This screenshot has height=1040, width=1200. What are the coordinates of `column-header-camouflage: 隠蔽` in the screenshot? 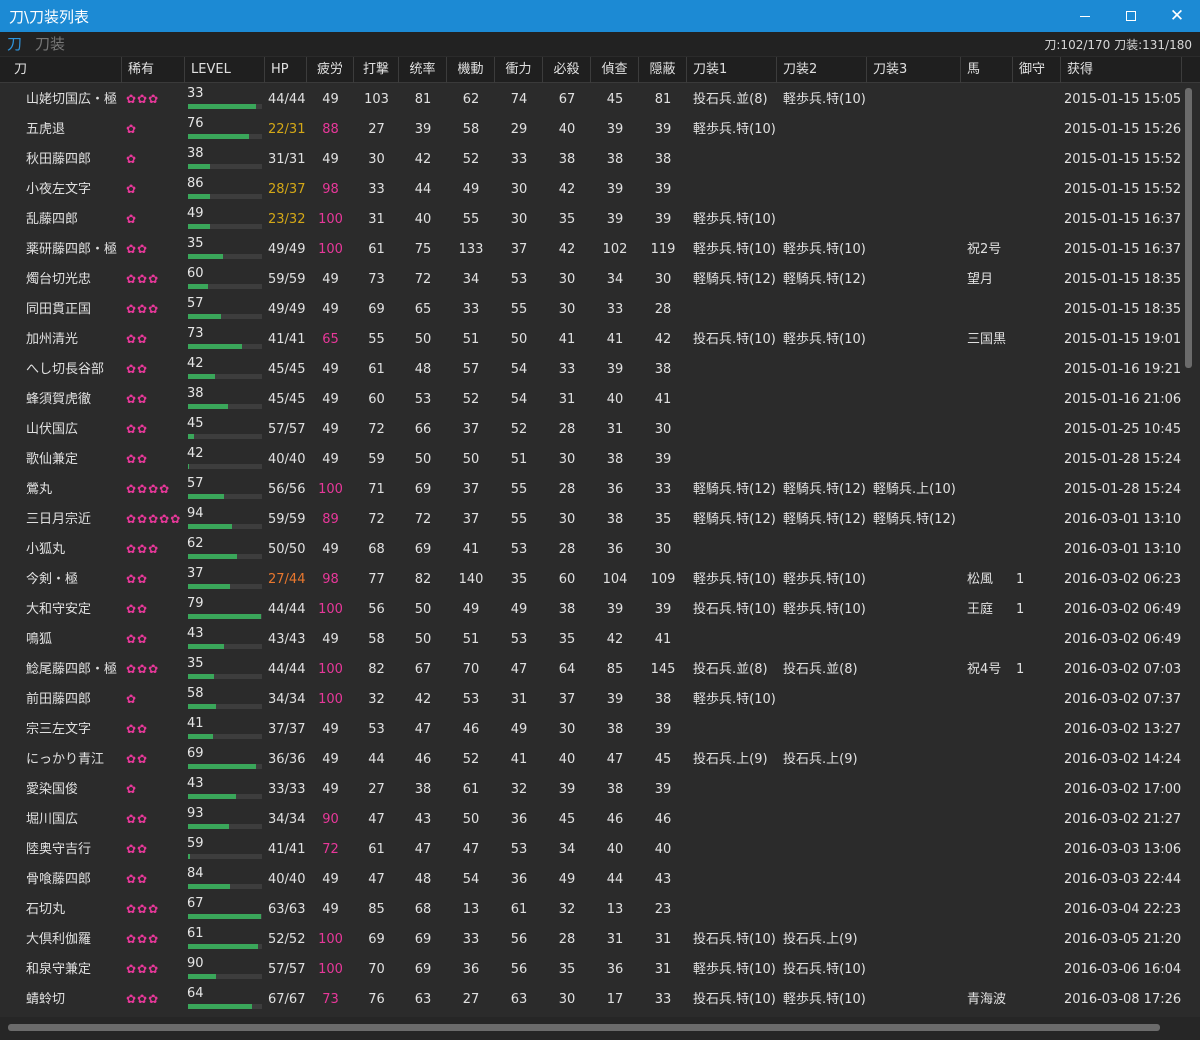 It's located at (663, 70).